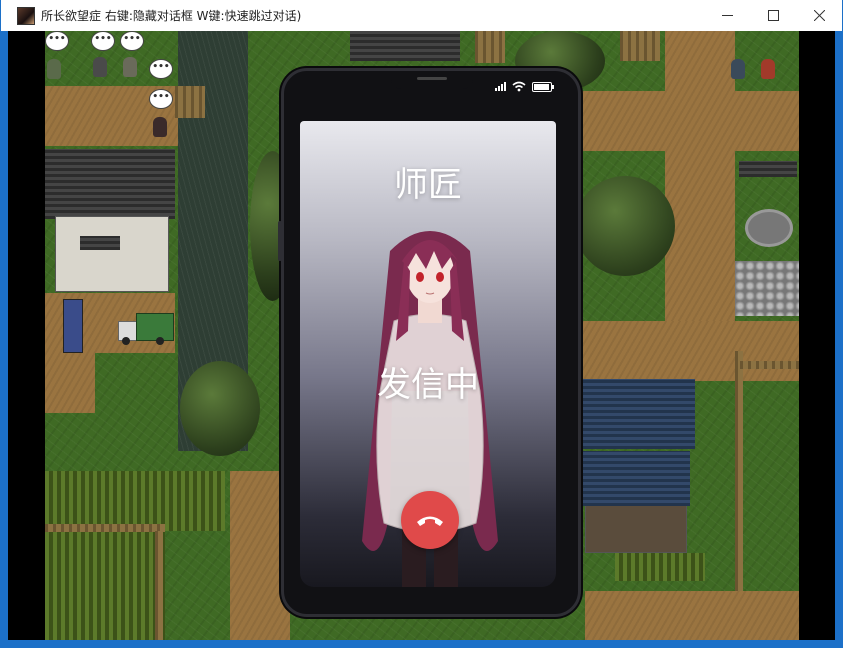  Describe the element at coordinates (519, 86) in the screenshot. I see `wifi-icon` at that location.